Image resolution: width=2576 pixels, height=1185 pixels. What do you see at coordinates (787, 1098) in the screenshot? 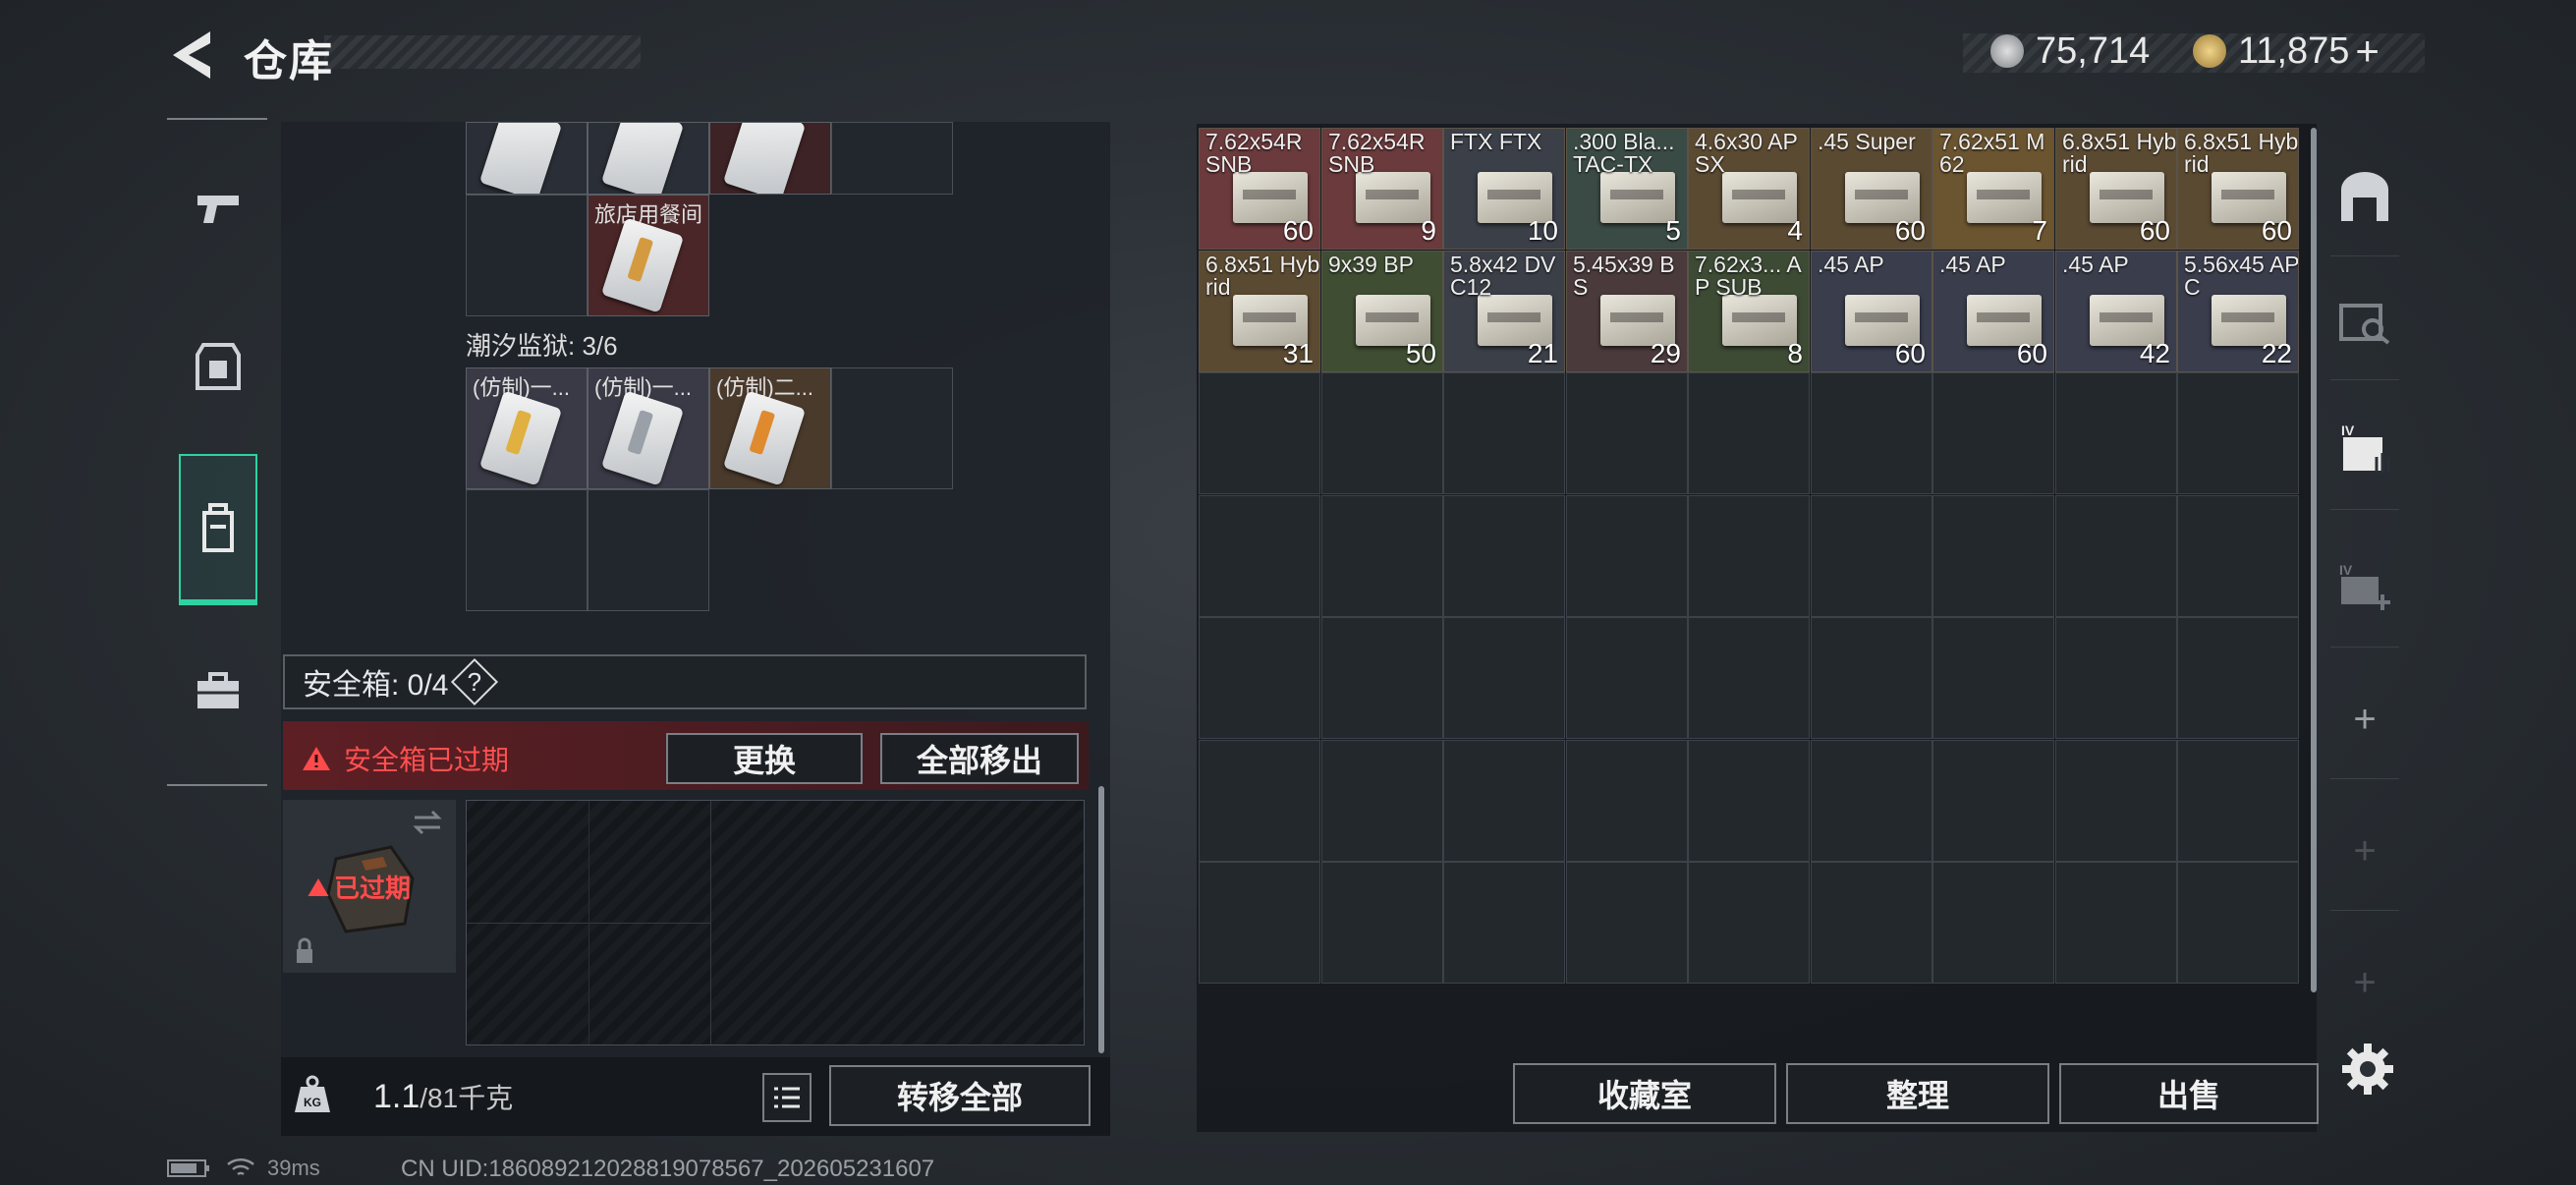
I see `list-view-button` at bounding box center [787, 1098].